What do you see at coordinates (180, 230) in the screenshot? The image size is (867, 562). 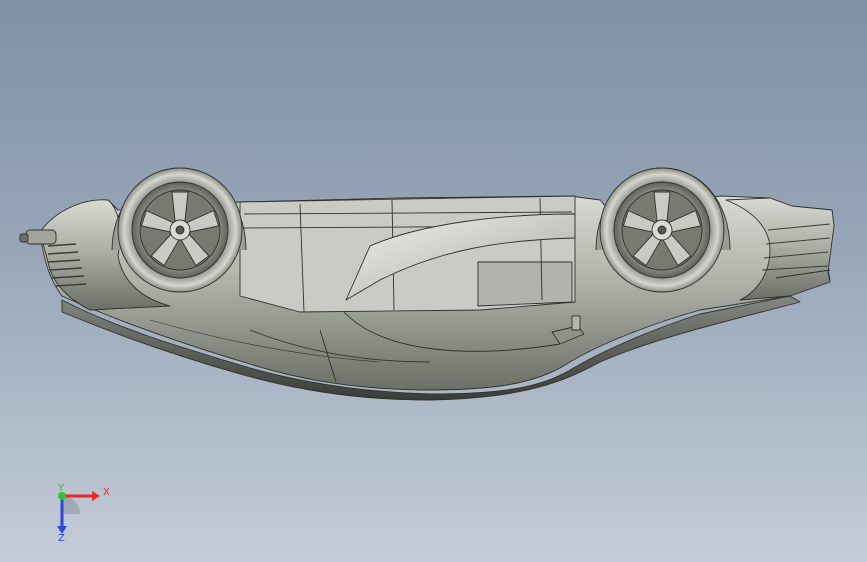 I see `rear-wheel` at bounding box center [180, 230].